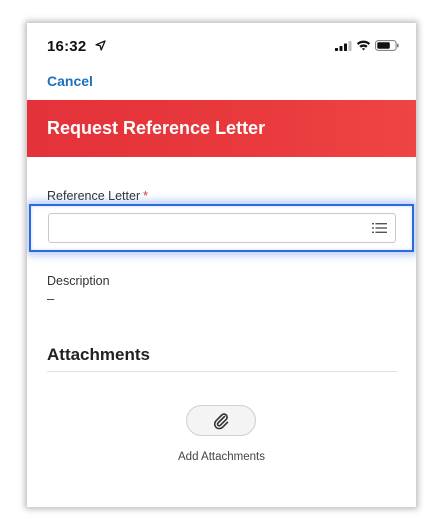 This screenshot has width=448, height=529. Describe the element at coordinates (94, 196) in the screenshot. I see `reference-letter-label-text: Reference Letter` at that location.